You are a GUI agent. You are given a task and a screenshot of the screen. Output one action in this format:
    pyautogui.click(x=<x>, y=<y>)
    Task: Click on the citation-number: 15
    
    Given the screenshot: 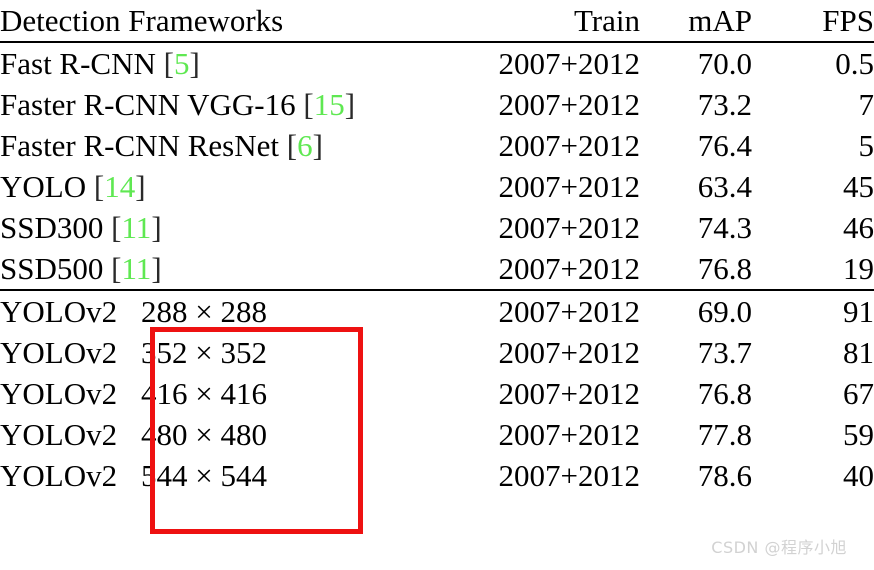 What is the action you would take?
    pyautogui.click(x=329, y=104)
    